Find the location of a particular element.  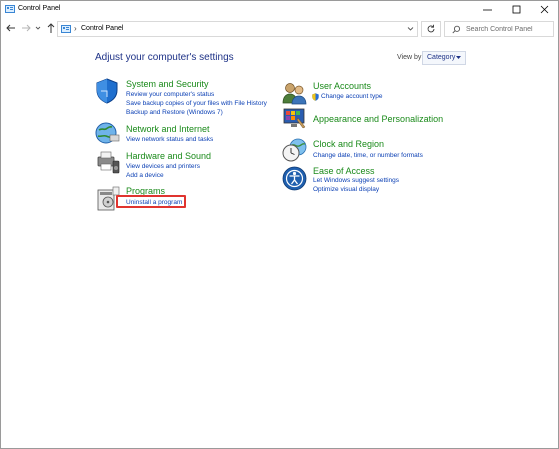

link-optimize-visual-display: Optimize visual display is located at coordinates (346, 189).